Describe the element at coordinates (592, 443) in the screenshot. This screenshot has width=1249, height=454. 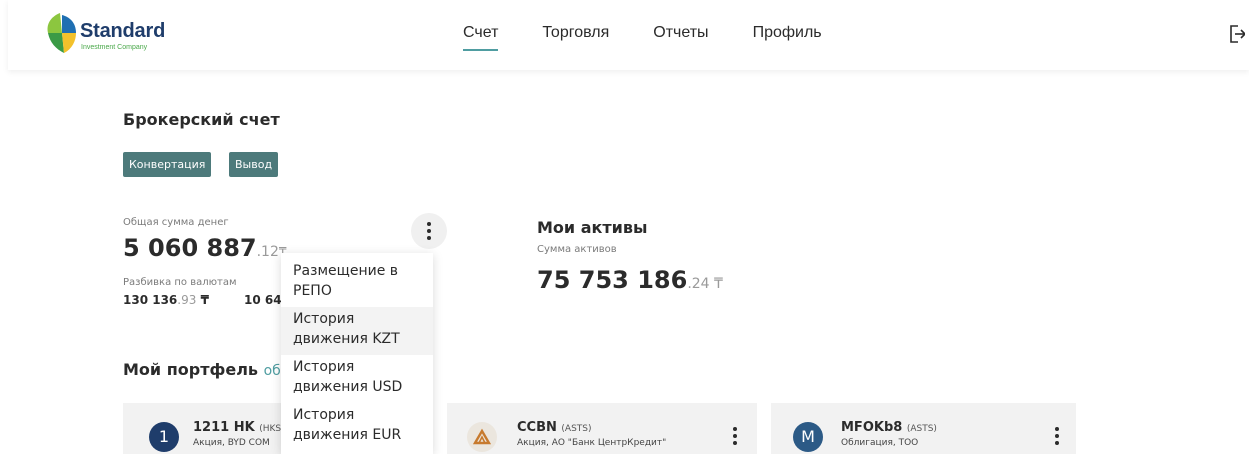
I see `asset-description: Акция, АО "Банк ЦентрКредит"` at that location.